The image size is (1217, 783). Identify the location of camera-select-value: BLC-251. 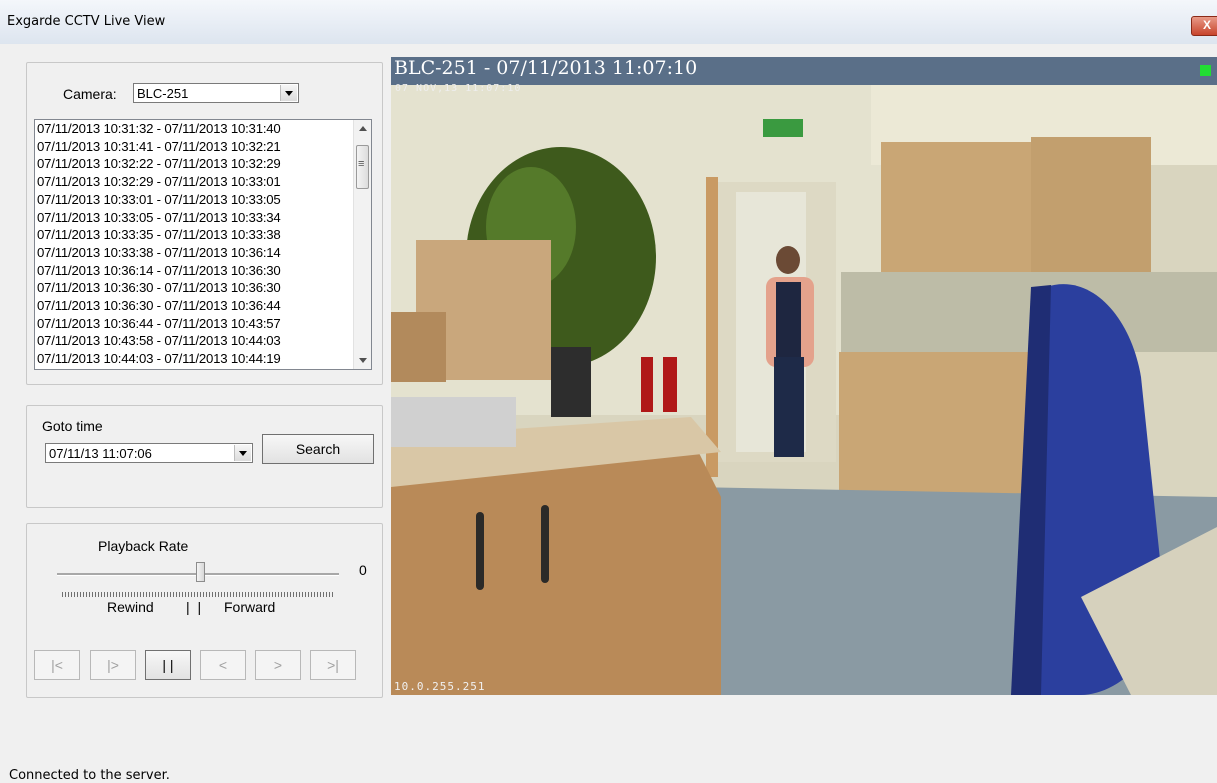
(163, 93).